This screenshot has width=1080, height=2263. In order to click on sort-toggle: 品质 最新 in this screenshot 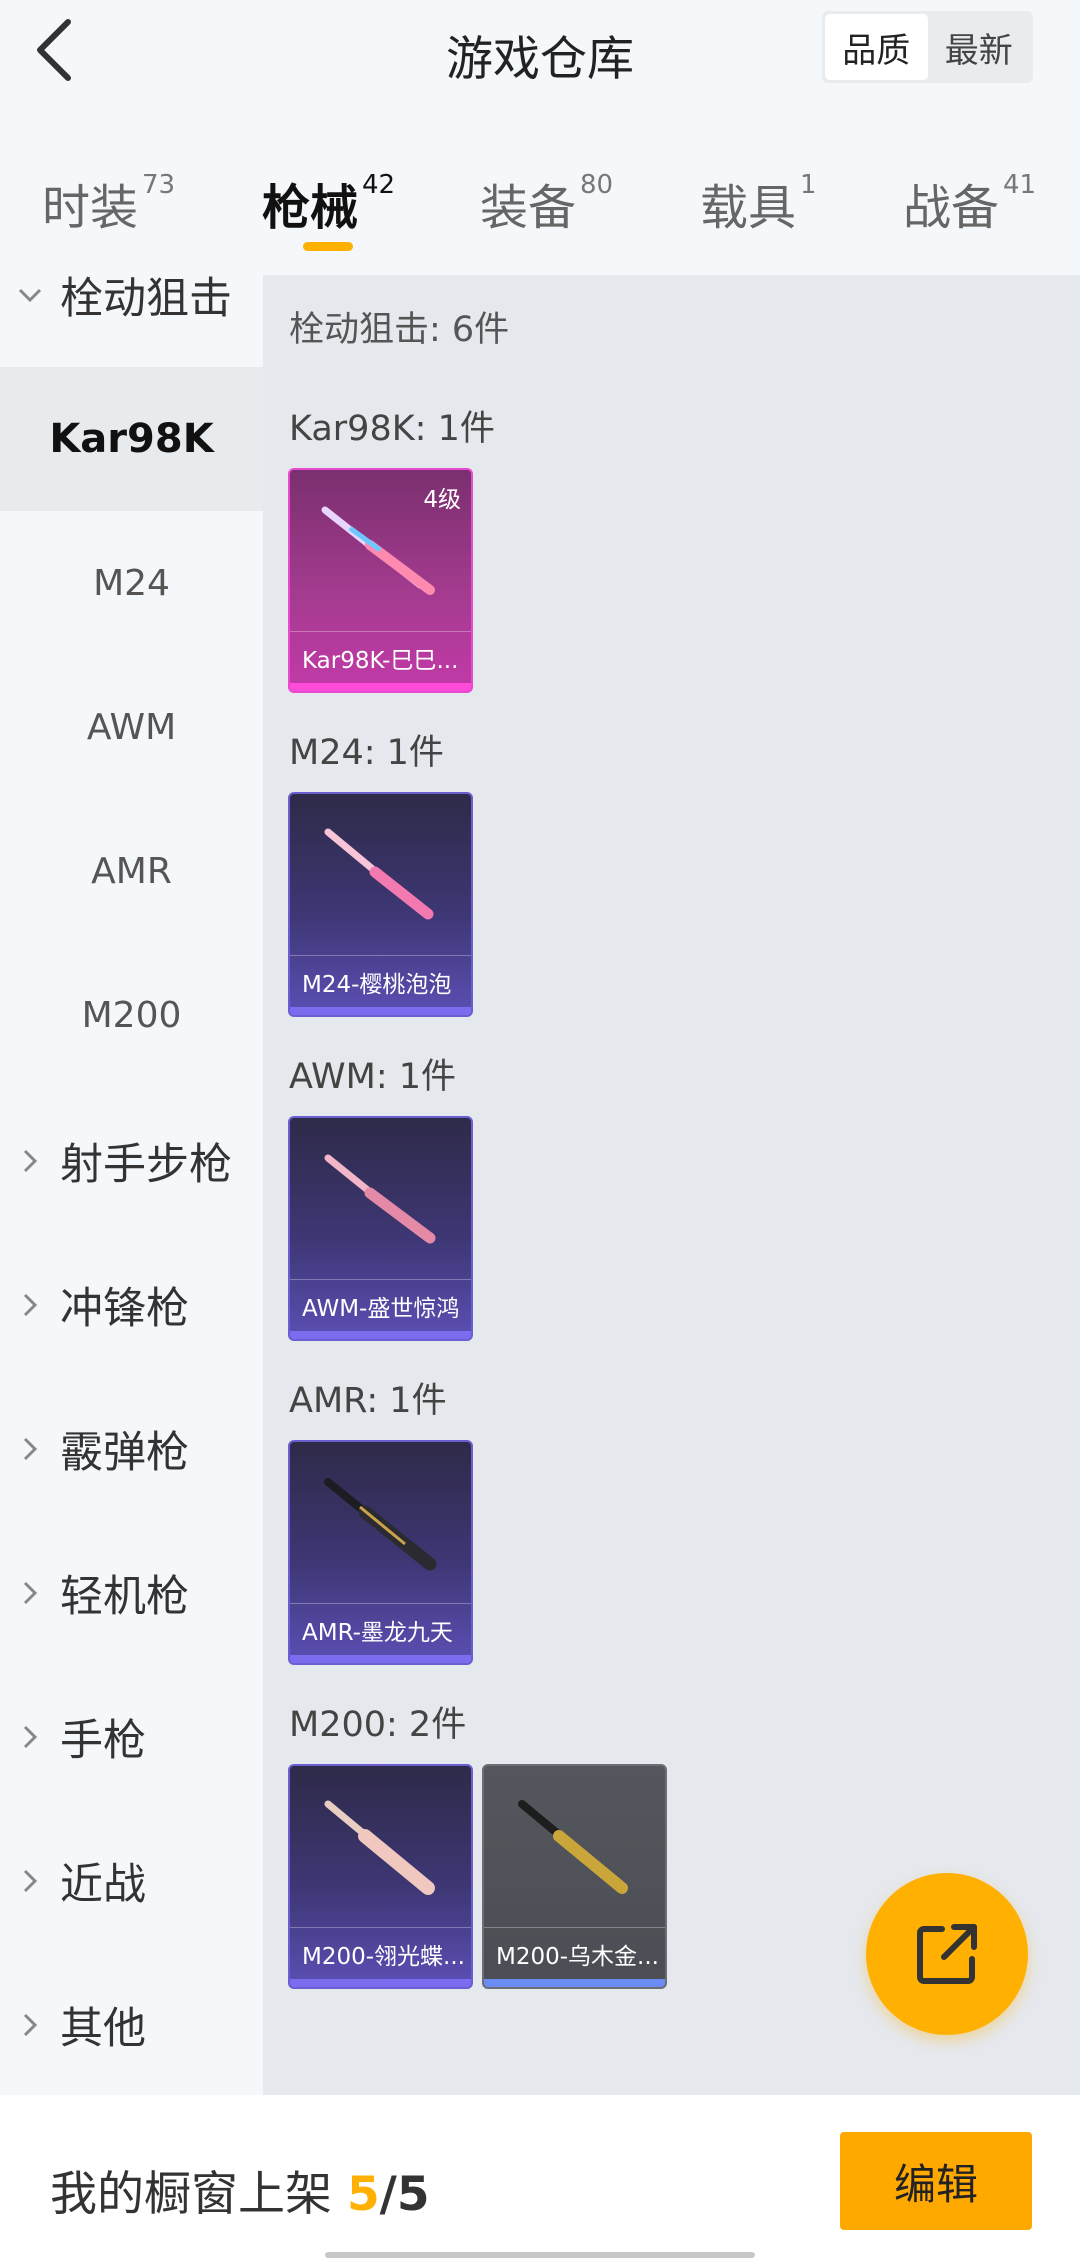, I will do `click(927, 47)`.